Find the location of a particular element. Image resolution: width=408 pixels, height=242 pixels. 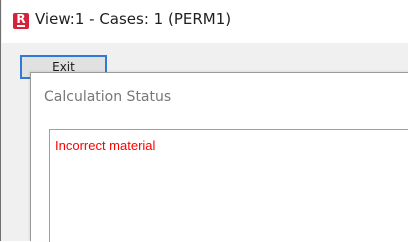

window-title: View:1 - Cases: 1 (PERM1) is located at coordinates (133, 19).